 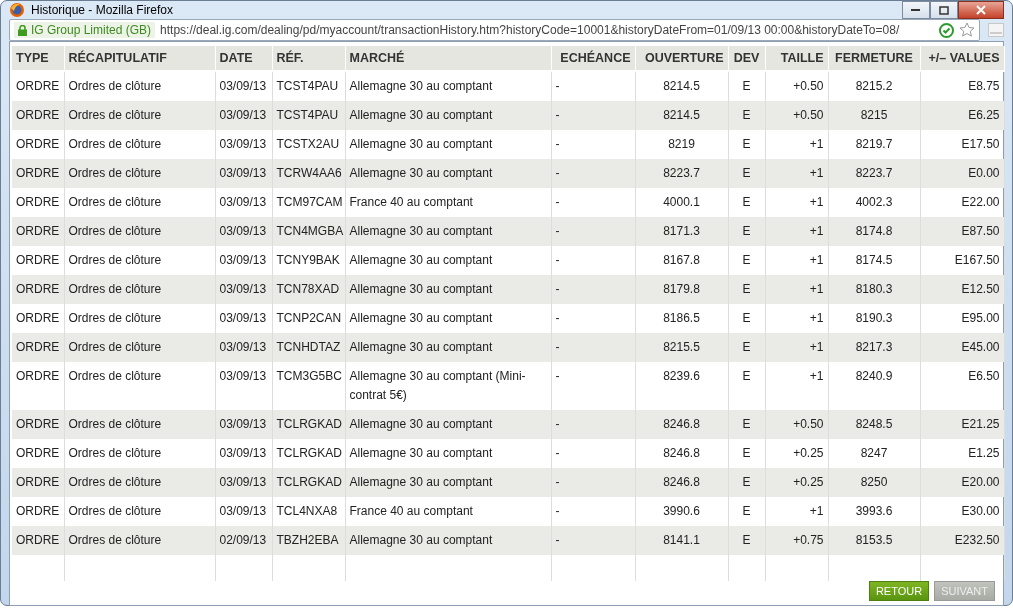 I want to click on maximize-button, so click(x=944, y=10).